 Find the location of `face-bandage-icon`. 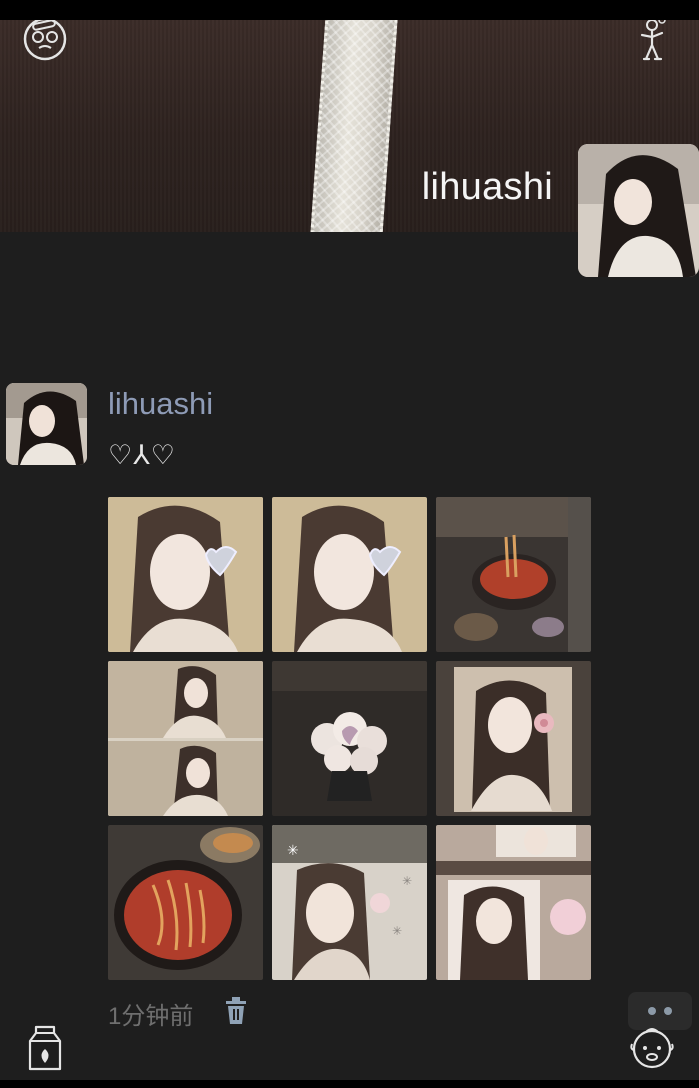

face-bandage-icon is located at coordinates (45, 44).